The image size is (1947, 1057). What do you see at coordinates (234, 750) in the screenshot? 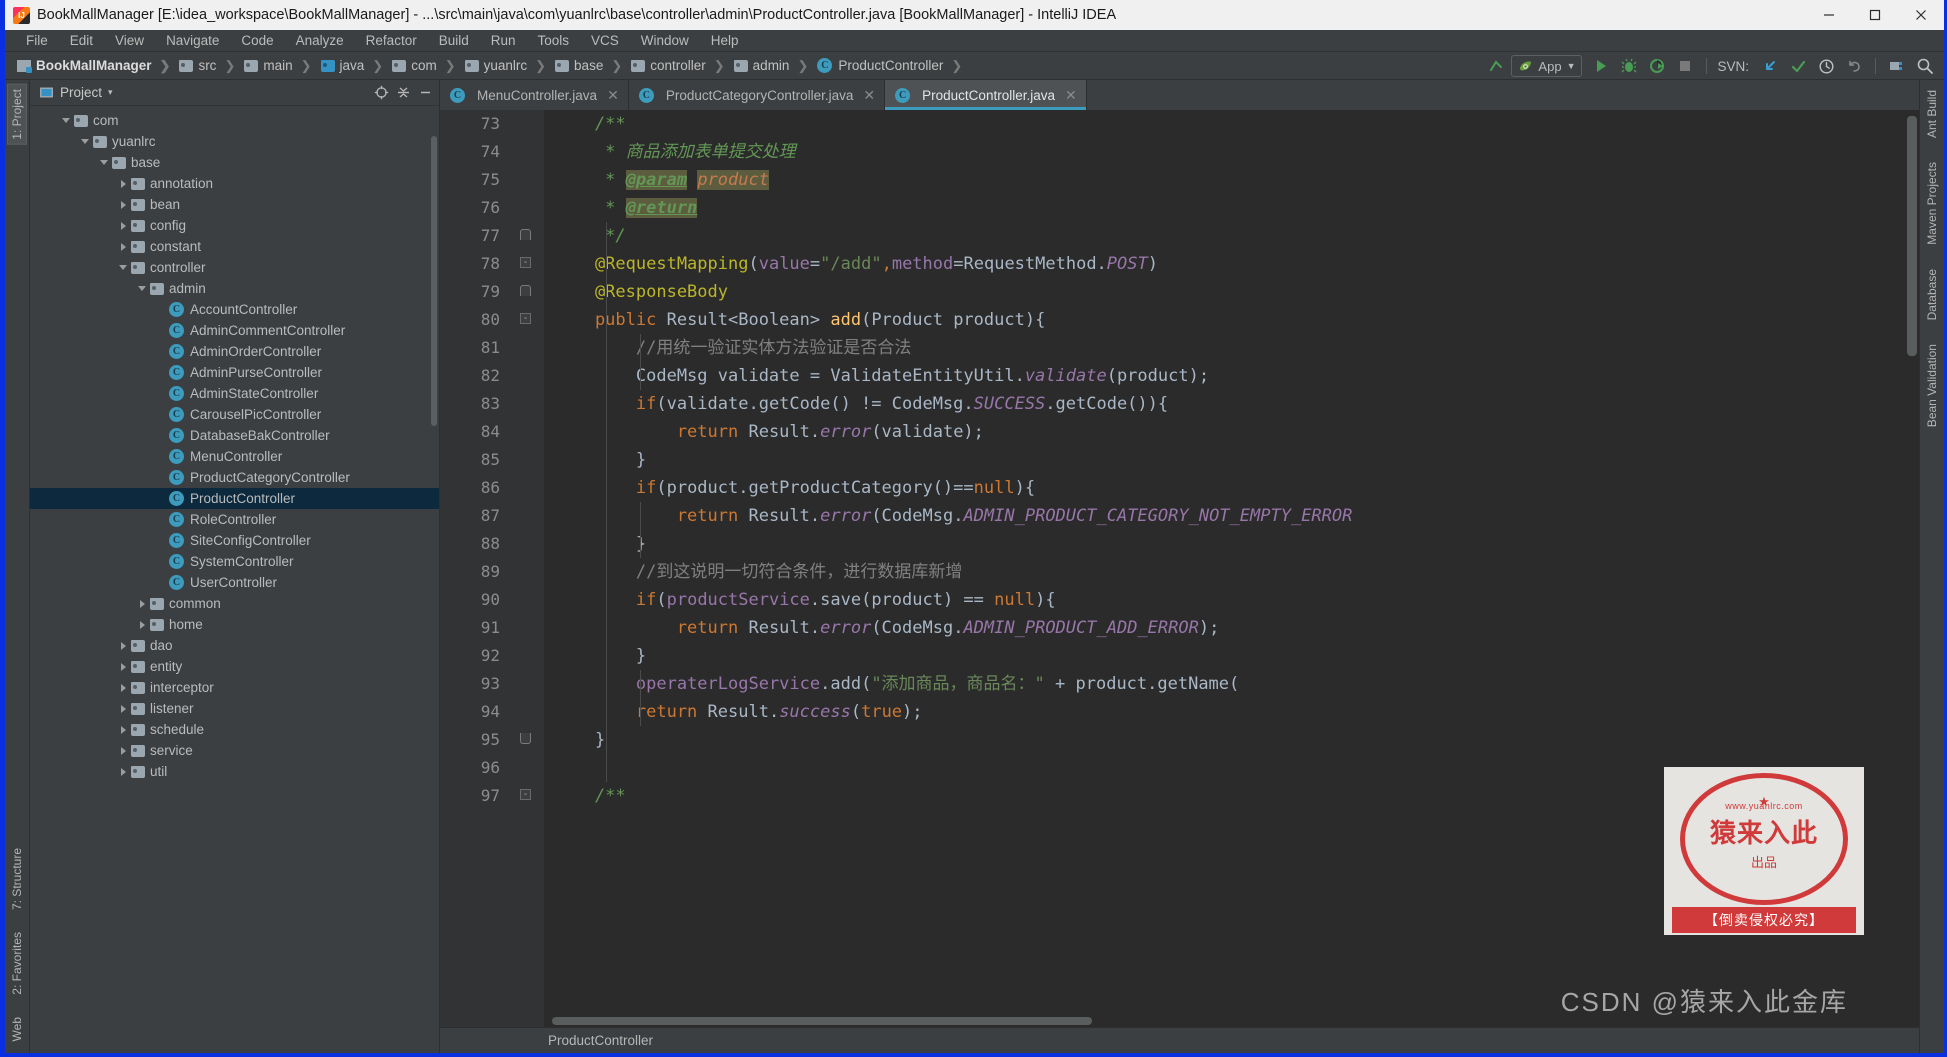
I see `tree-folder-service: service` at bounding box center [234, 750].